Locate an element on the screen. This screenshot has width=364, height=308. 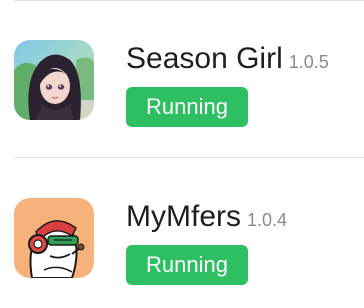
app-name: MyMfers is located at coordinates (183, 216).